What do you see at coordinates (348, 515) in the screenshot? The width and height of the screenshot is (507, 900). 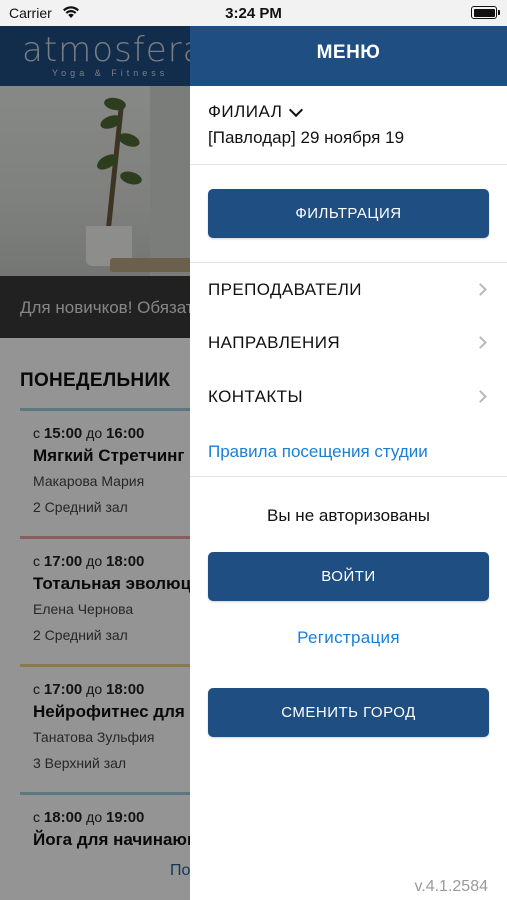 I see `auth-status: Вы не авторизованы` at bounding box center [348, 515].